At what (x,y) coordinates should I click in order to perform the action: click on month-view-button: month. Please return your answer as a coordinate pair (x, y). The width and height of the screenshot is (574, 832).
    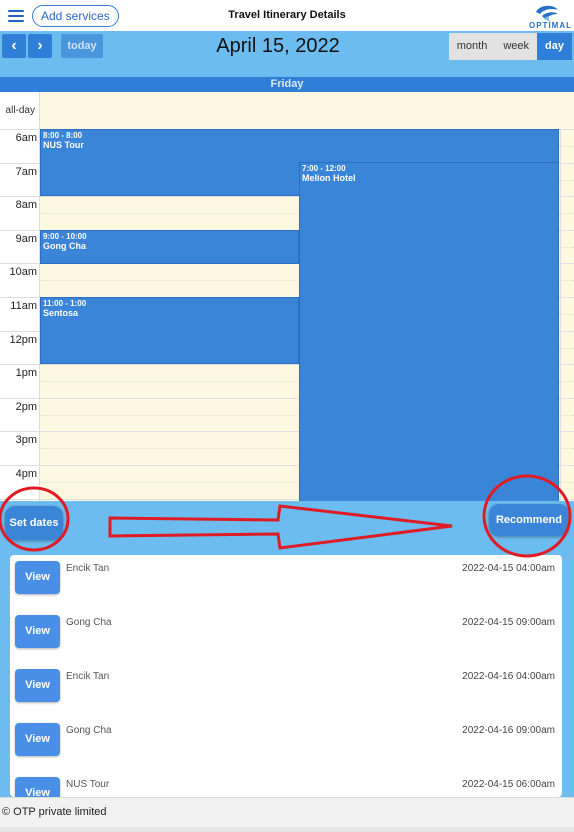
    Looking at the image, I should click on (472, 46).